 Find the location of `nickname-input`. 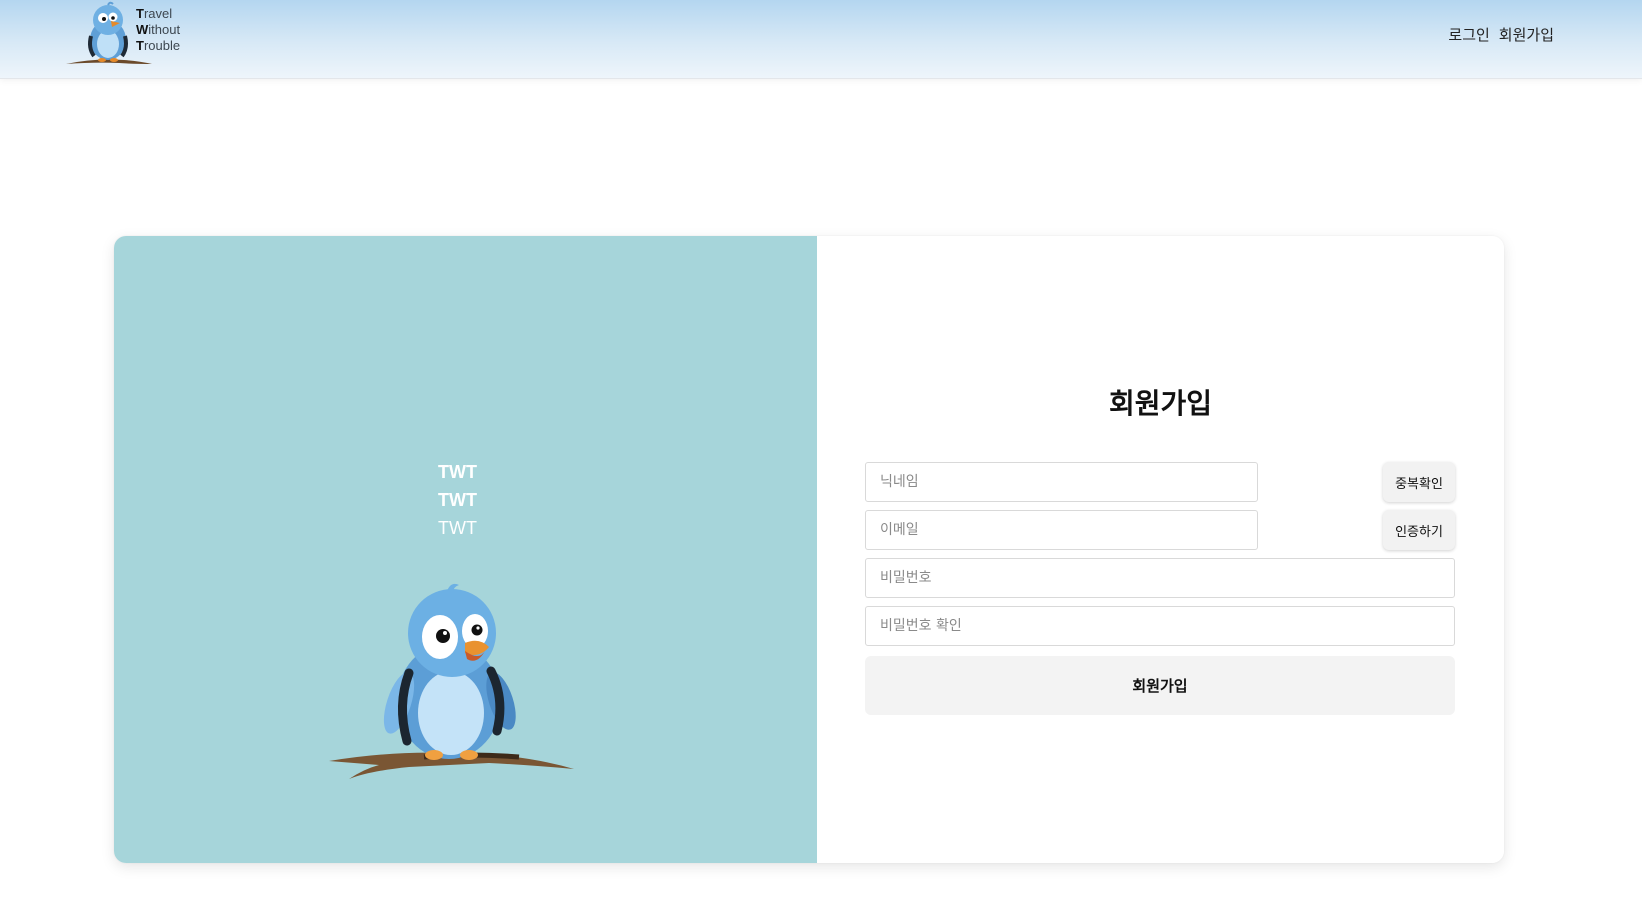

nickname-input is located at coordinates (1061, 482).